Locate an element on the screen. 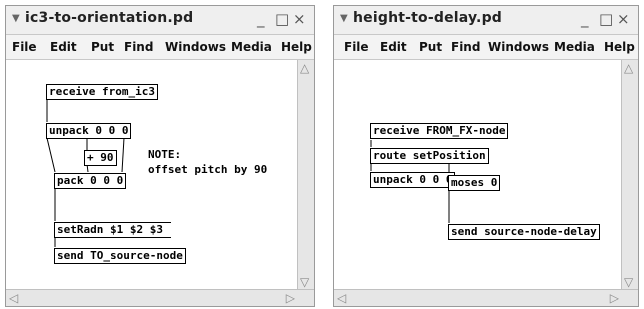 This screenshot has height=309, width=644. title-bar: ▼ height-to-delay.pd _ □ × is located at coordinates (486, 20).